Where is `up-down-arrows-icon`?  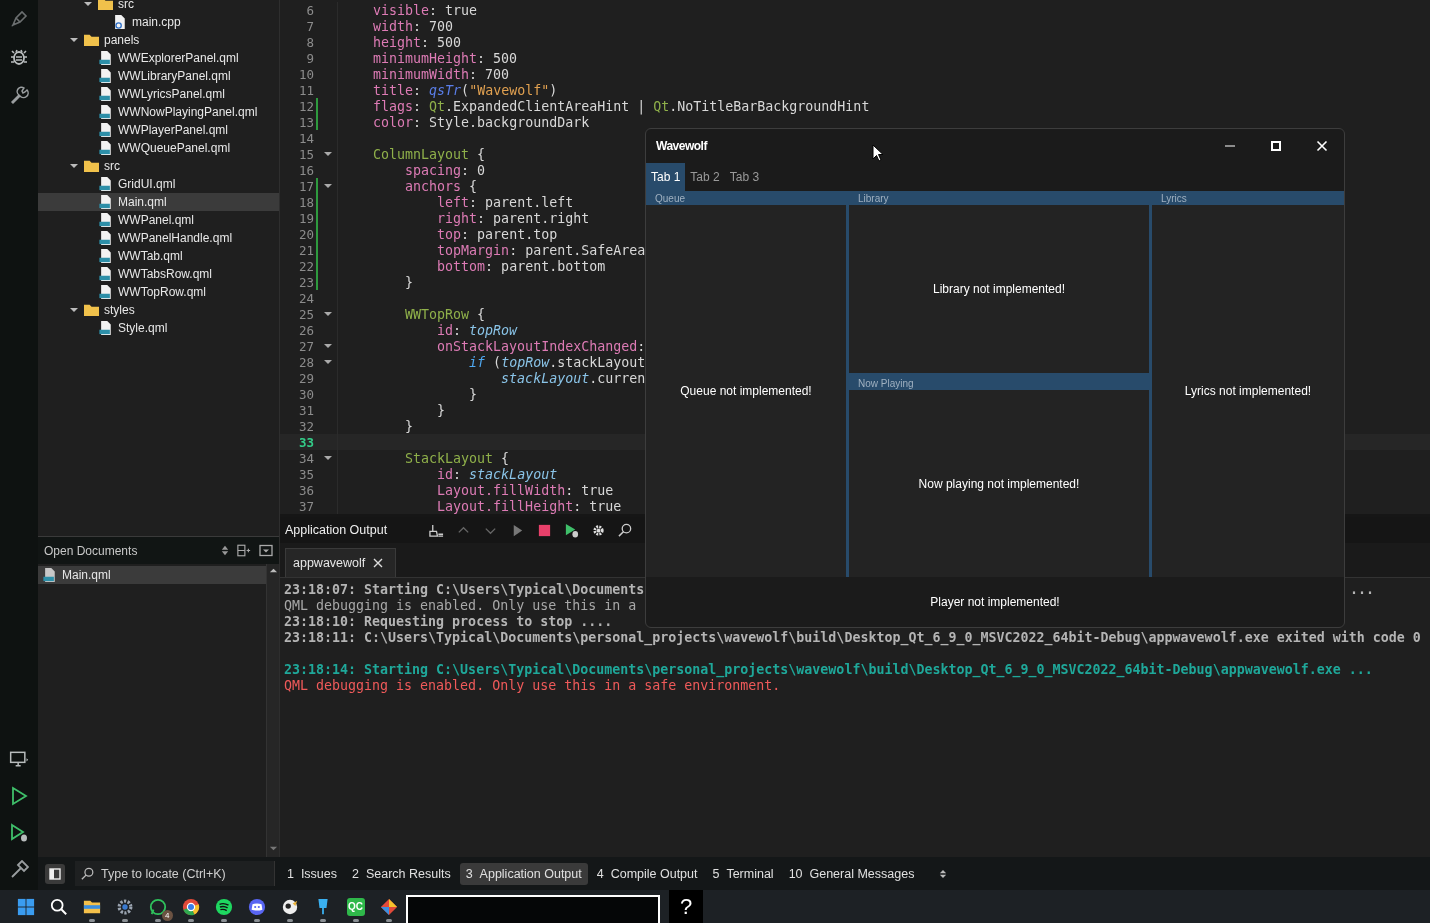 up-down-arrows-icon is located at coordinates (943, 873).